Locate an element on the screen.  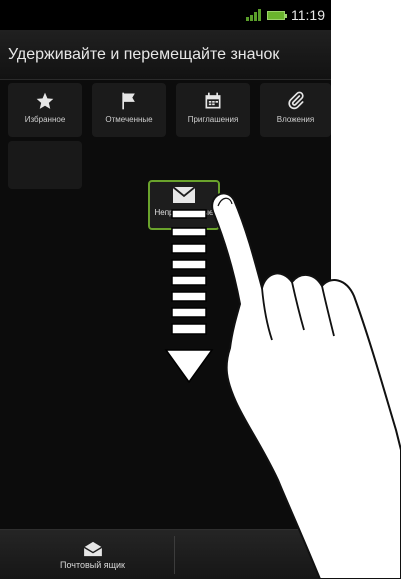
tab-mailbox: Почтовый ящик is located at coordinates (92, 554).